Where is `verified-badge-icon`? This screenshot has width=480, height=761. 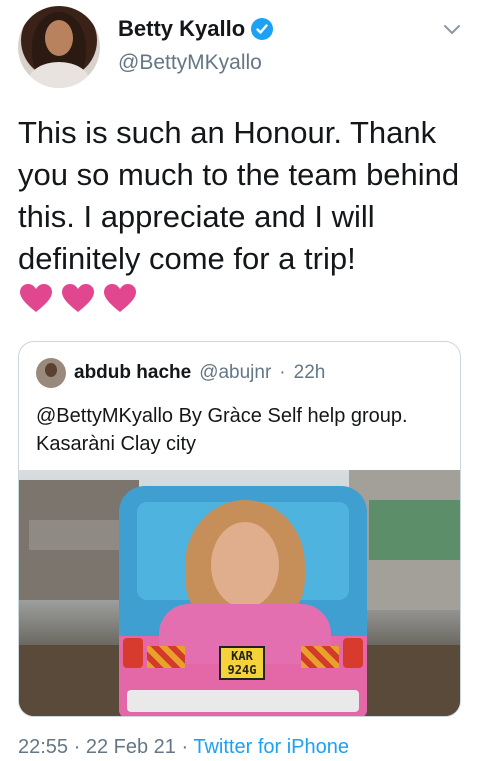
verified-badge-icon is located at coordinates (262, 29).